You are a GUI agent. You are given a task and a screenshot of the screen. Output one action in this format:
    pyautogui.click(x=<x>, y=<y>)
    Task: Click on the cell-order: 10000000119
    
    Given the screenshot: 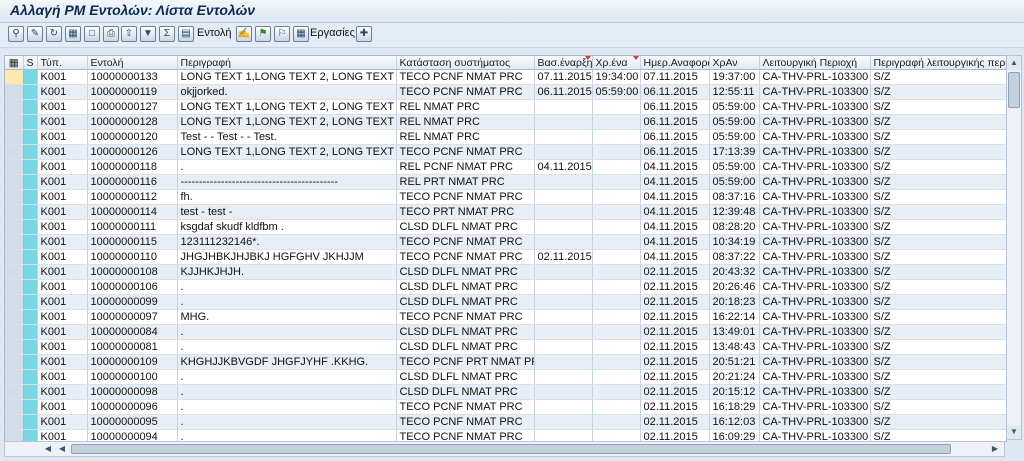 What is the action you would take?
    pyautogui.click(x=132, y=92)
    